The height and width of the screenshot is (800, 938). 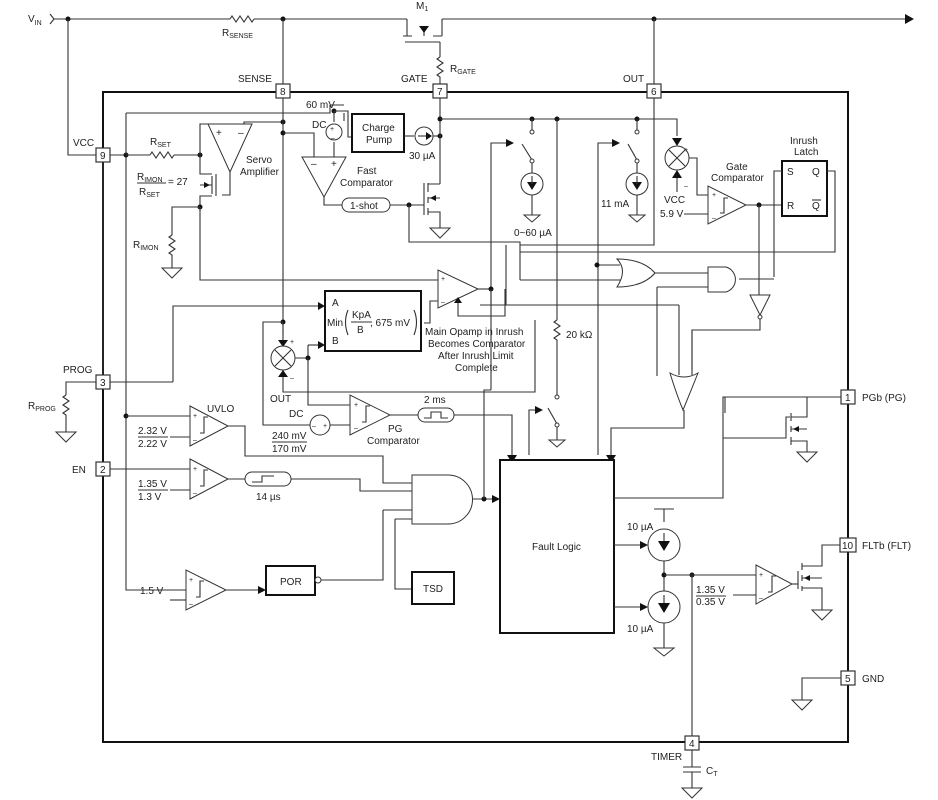 What do you see at coordinates (268, 497) in the screenshot?
I see `svg-text: 14 µs` at bounding box center [268, 497].